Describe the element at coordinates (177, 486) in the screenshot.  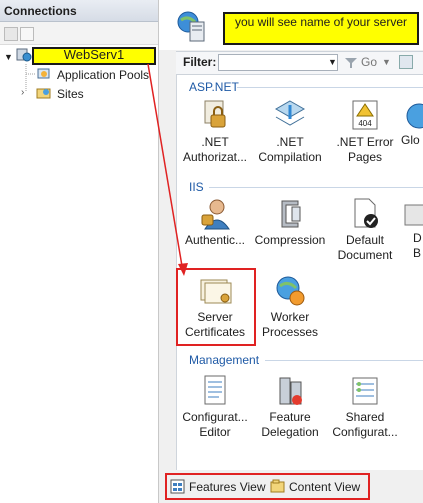
I see `features-view-icon` at that location.